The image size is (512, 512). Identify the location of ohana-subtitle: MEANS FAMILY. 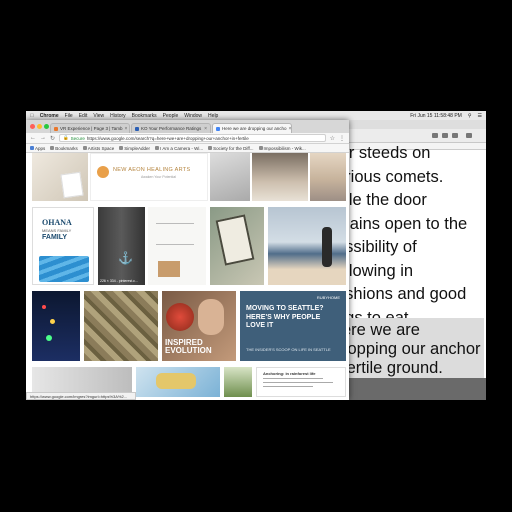
(57, 230).